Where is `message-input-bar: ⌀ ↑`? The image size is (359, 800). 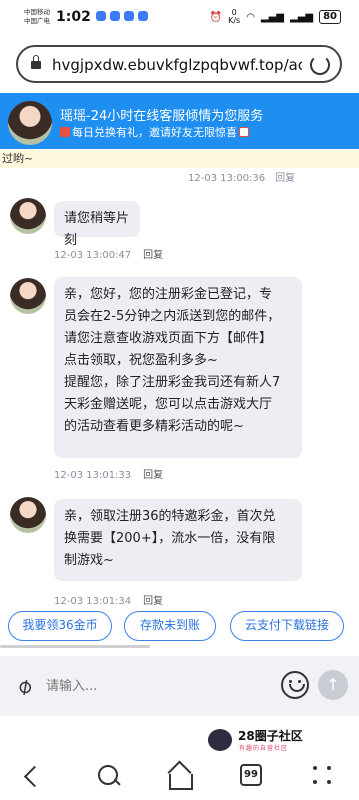
message-input-bar: ⌀ ↑ is located at coordinates (179, 686).